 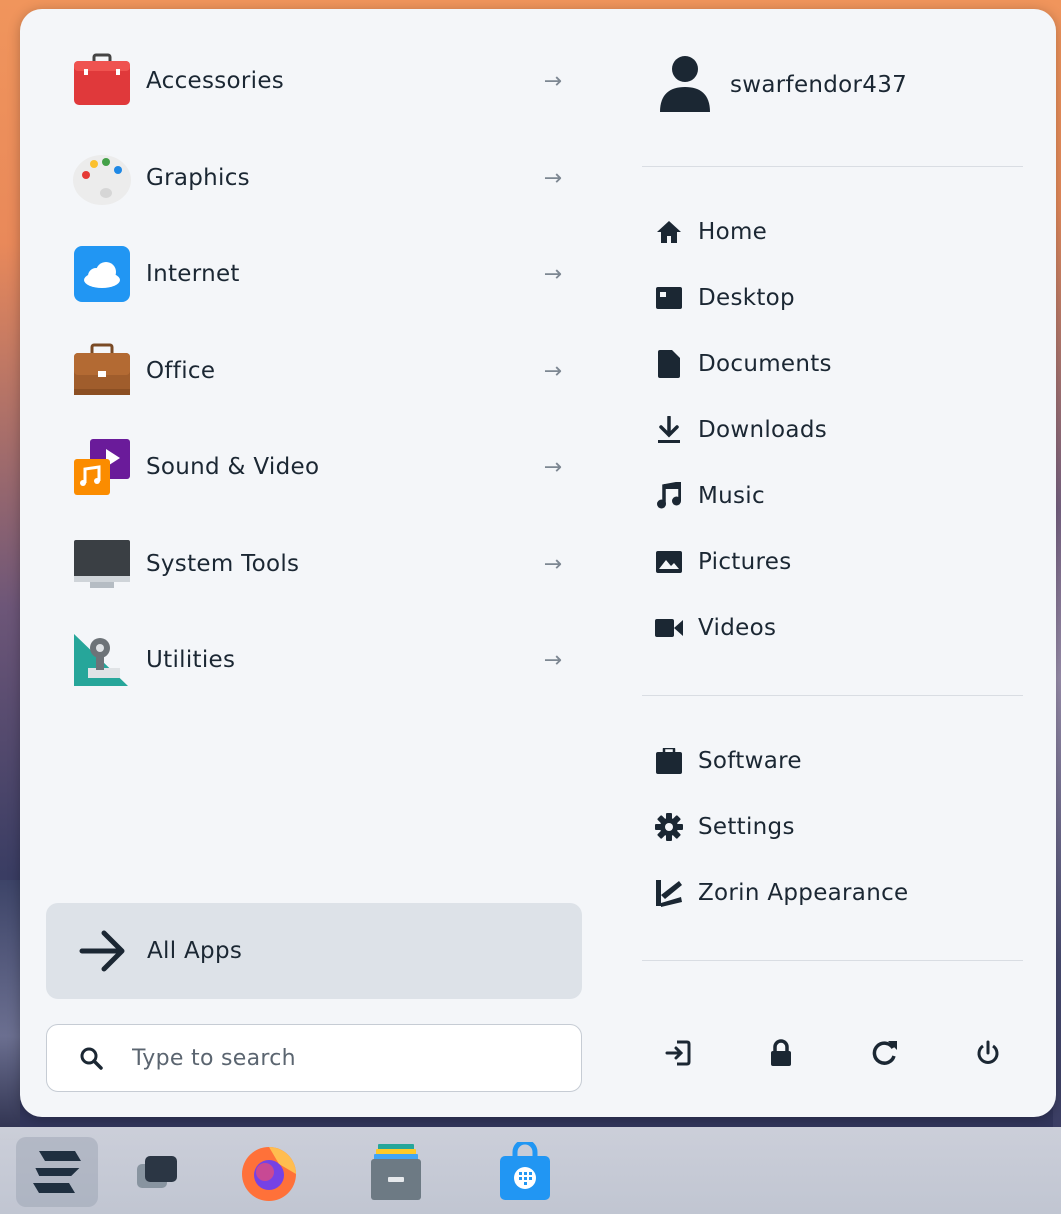 What do you see at coordinates (763, 430) in the screenshot?
I see `place-label: Downloads` at bounding box center [763, 430].